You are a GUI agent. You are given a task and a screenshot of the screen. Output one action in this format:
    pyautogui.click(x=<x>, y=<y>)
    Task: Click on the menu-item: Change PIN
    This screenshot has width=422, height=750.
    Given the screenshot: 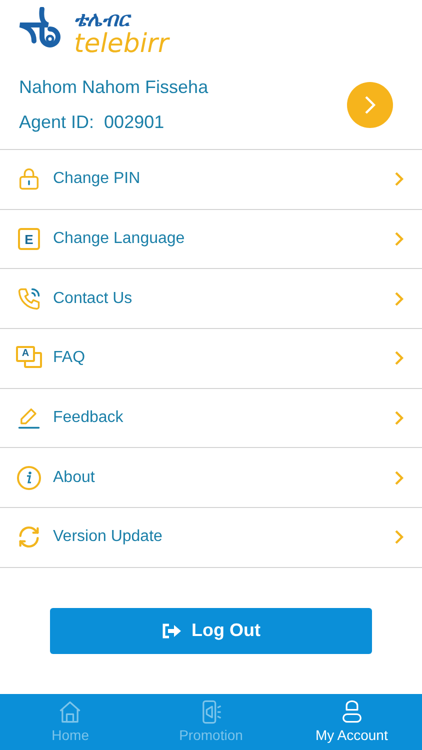 What is the action you would take?
    pyautogui.click(x=211, y=180)
    